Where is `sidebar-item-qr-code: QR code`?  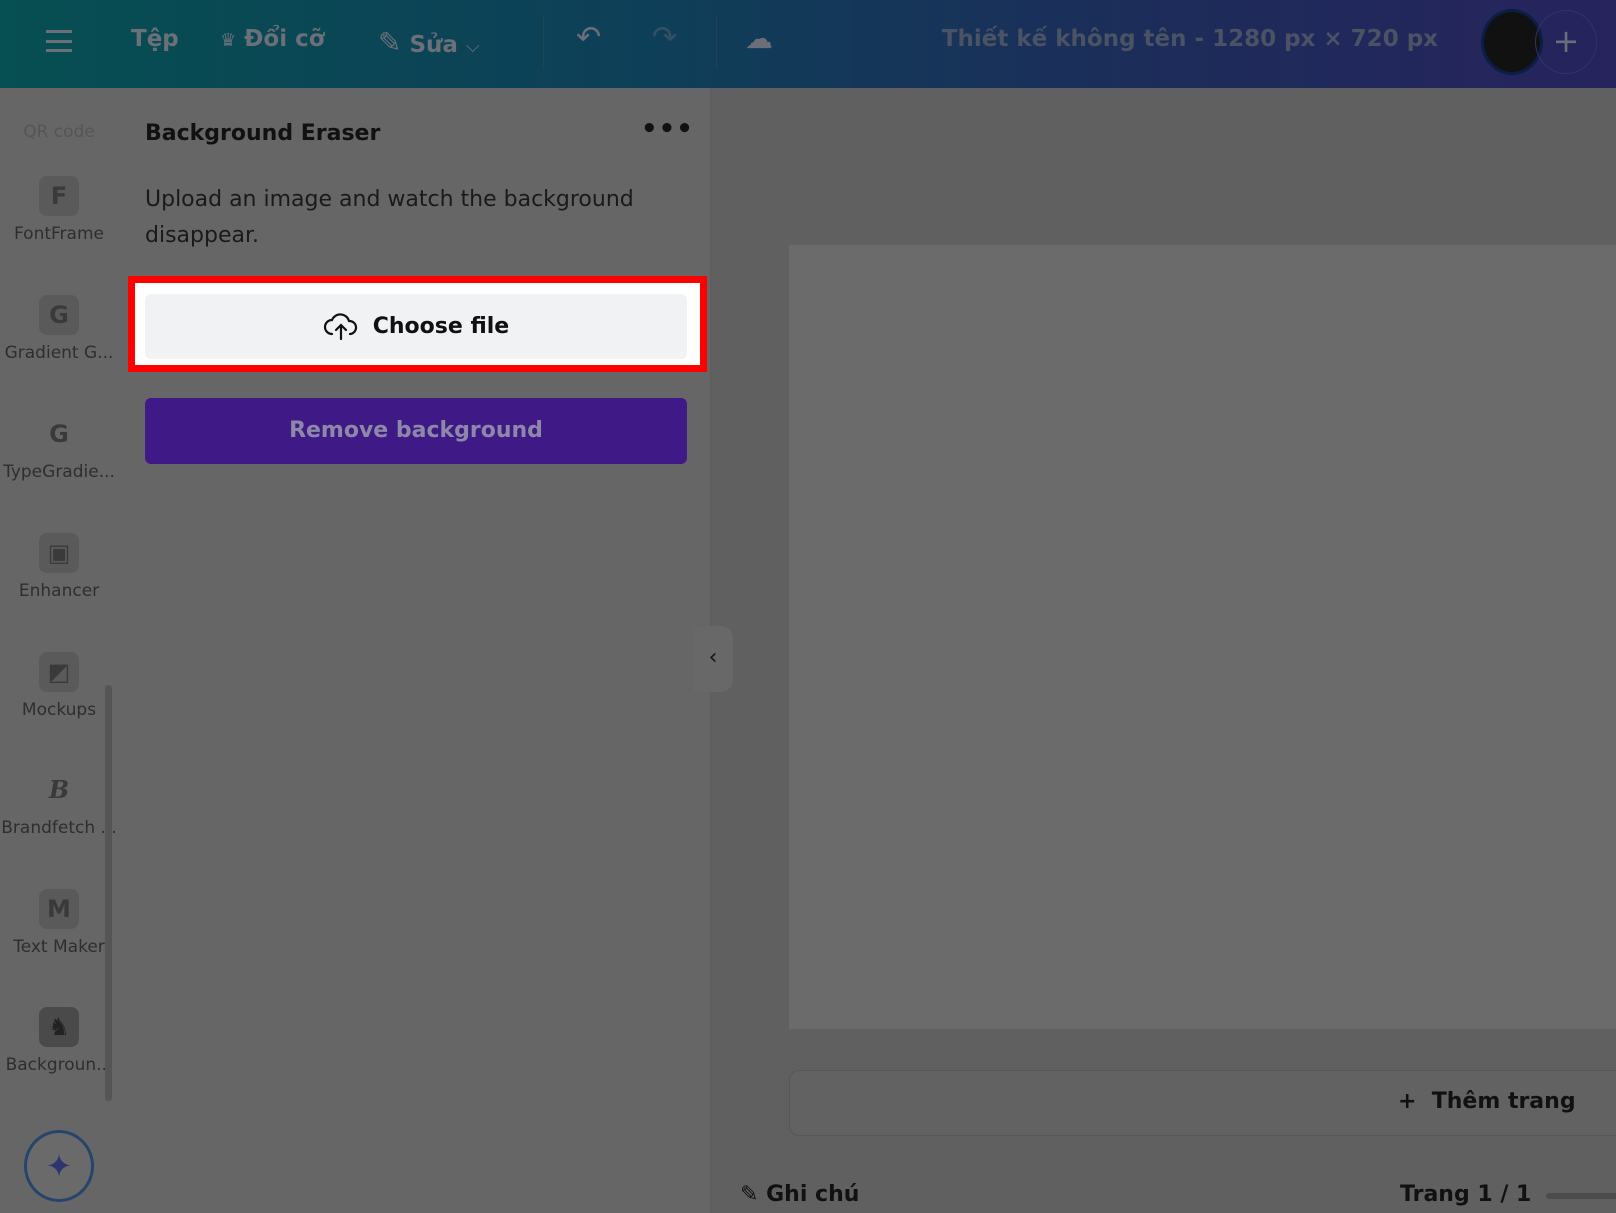 sidebar-item-qr-code: QR code is located at coordinates (59, 132).